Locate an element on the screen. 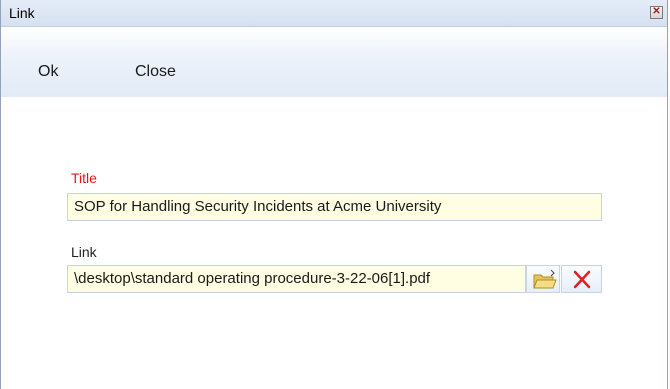 Image resolution: width=670 pixels, height=389 pixels. close-button: Close is located at coordinates (155, 72).